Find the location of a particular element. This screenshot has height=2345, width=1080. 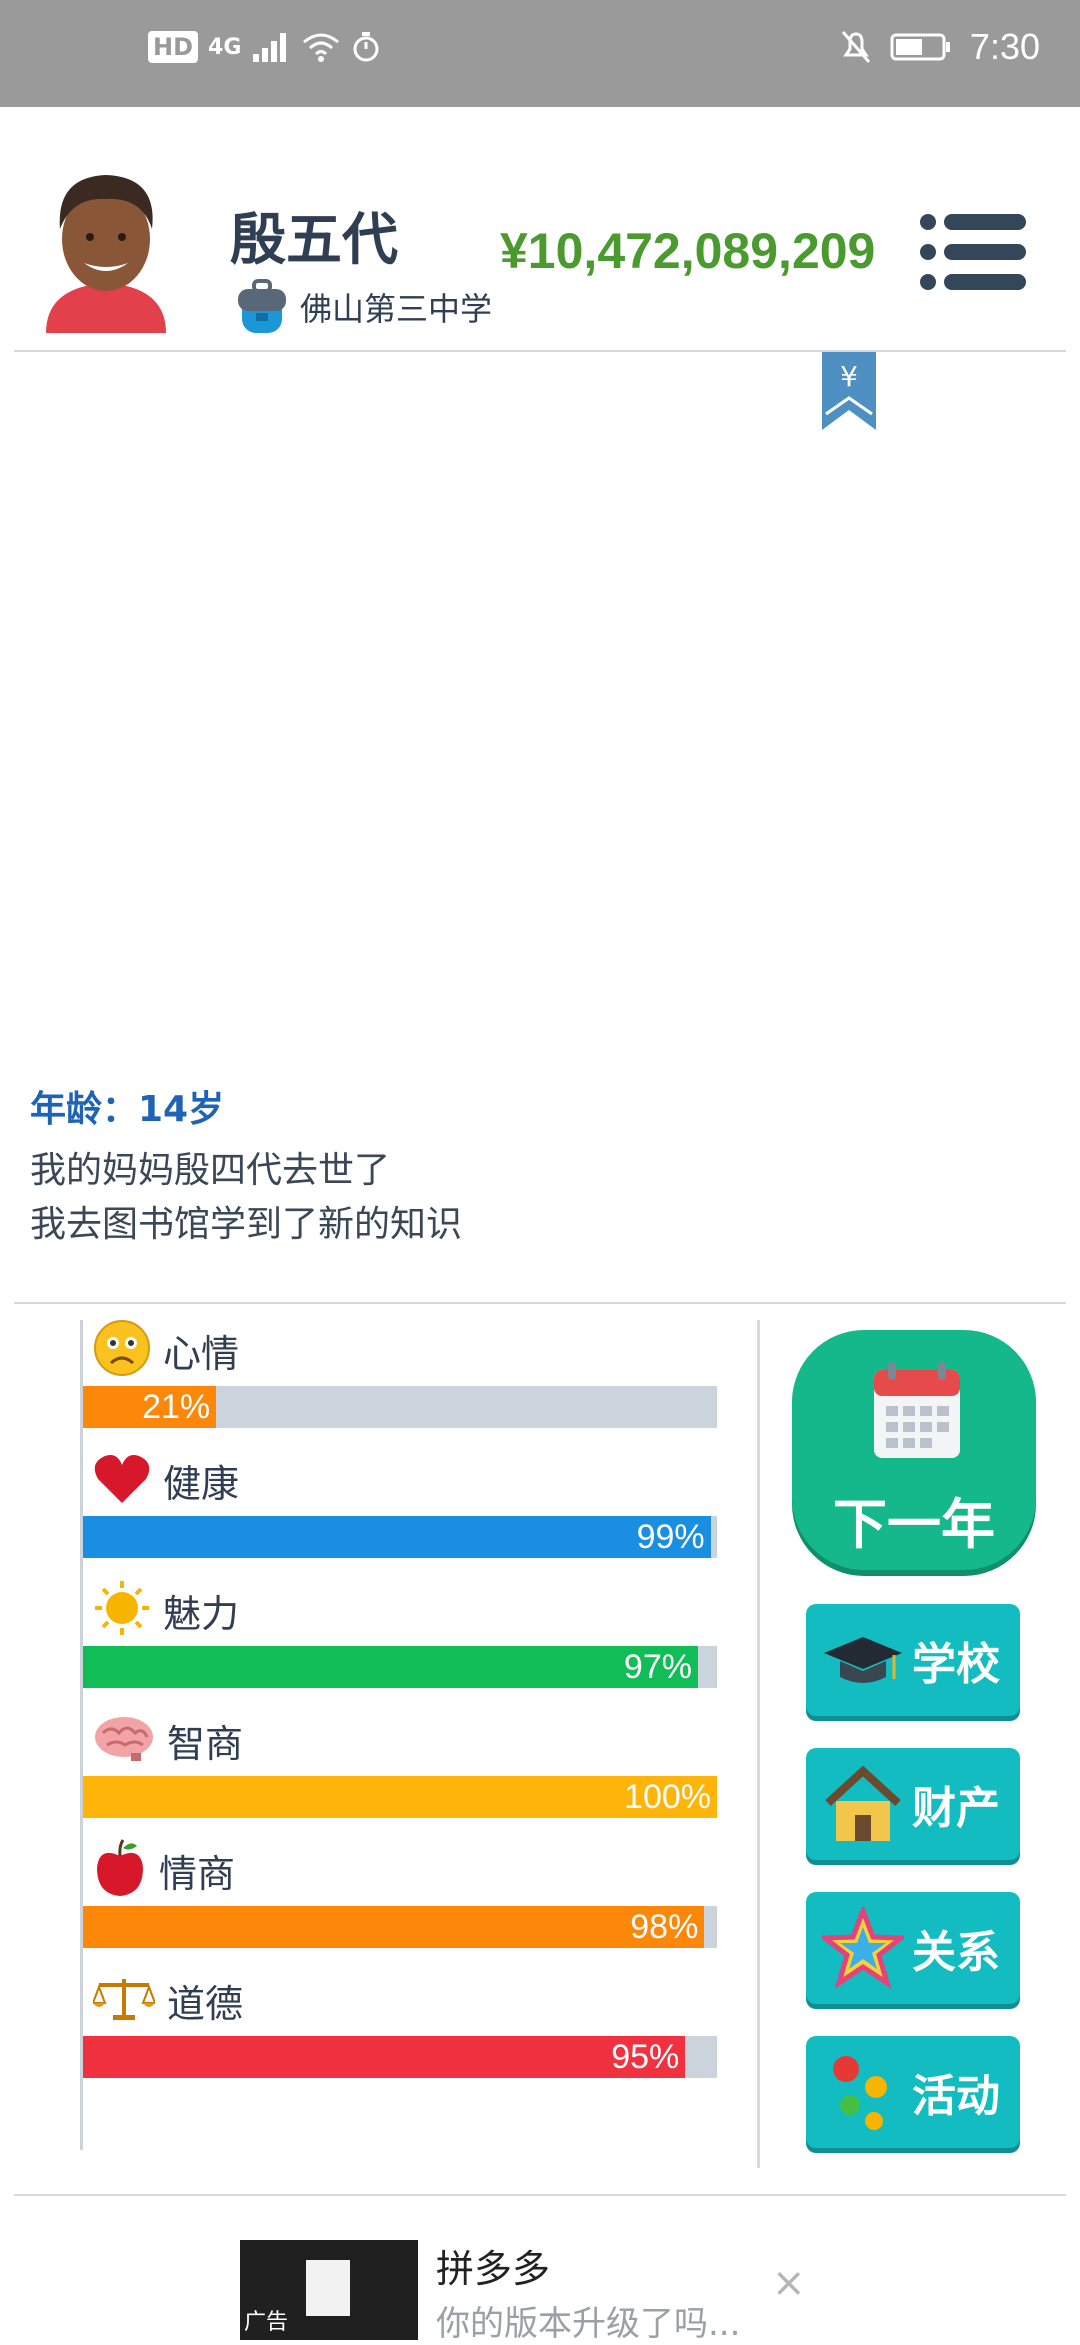

ad-title: 拼多多 is located at coordinates (493, 2265).